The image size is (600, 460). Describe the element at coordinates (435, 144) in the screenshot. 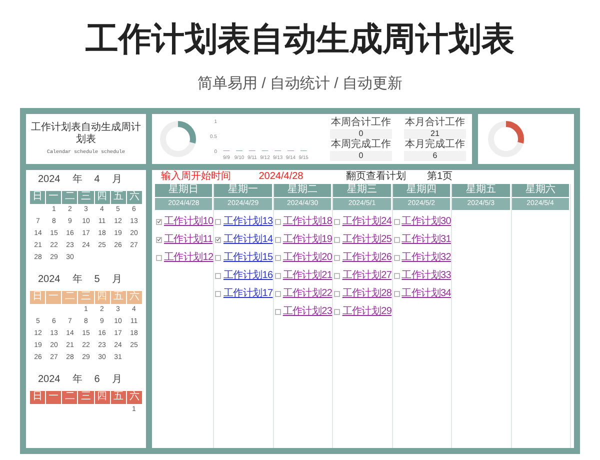

I see `stat-label: 本月完成工作` at that location.